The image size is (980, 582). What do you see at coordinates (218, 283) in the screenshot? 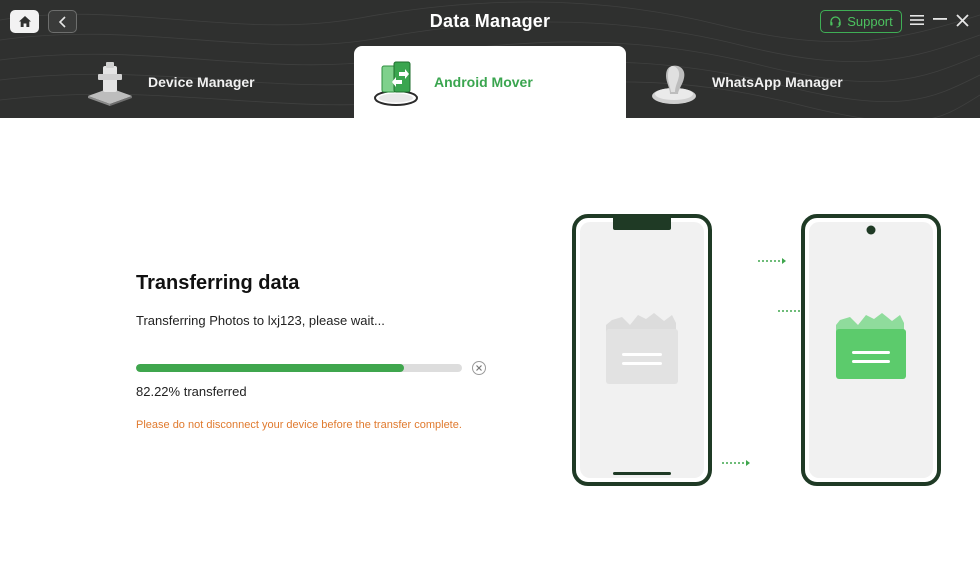
I see `page-title: Transferring data` at bounding box center [218, 283].